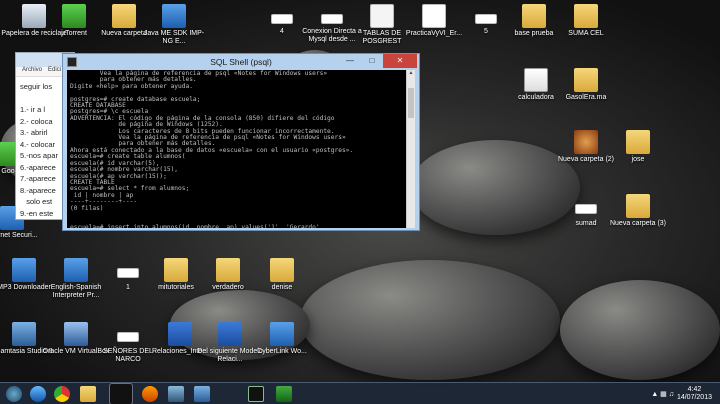 This screenshot has width=720, height=404. What do you see at coordinates (638, 159) in the screenshot?
I see `icon-label: jose` at bounding box center [638, 159].